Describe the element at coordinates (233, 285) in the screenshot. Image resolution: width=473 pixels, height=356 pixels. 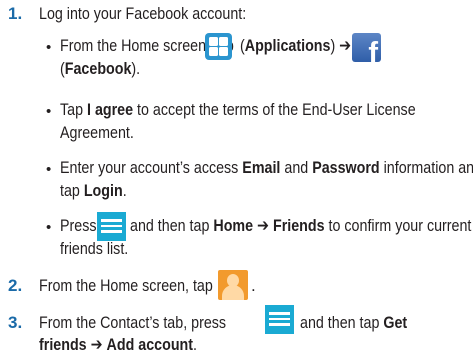
I see `contacts-icon` at that location.